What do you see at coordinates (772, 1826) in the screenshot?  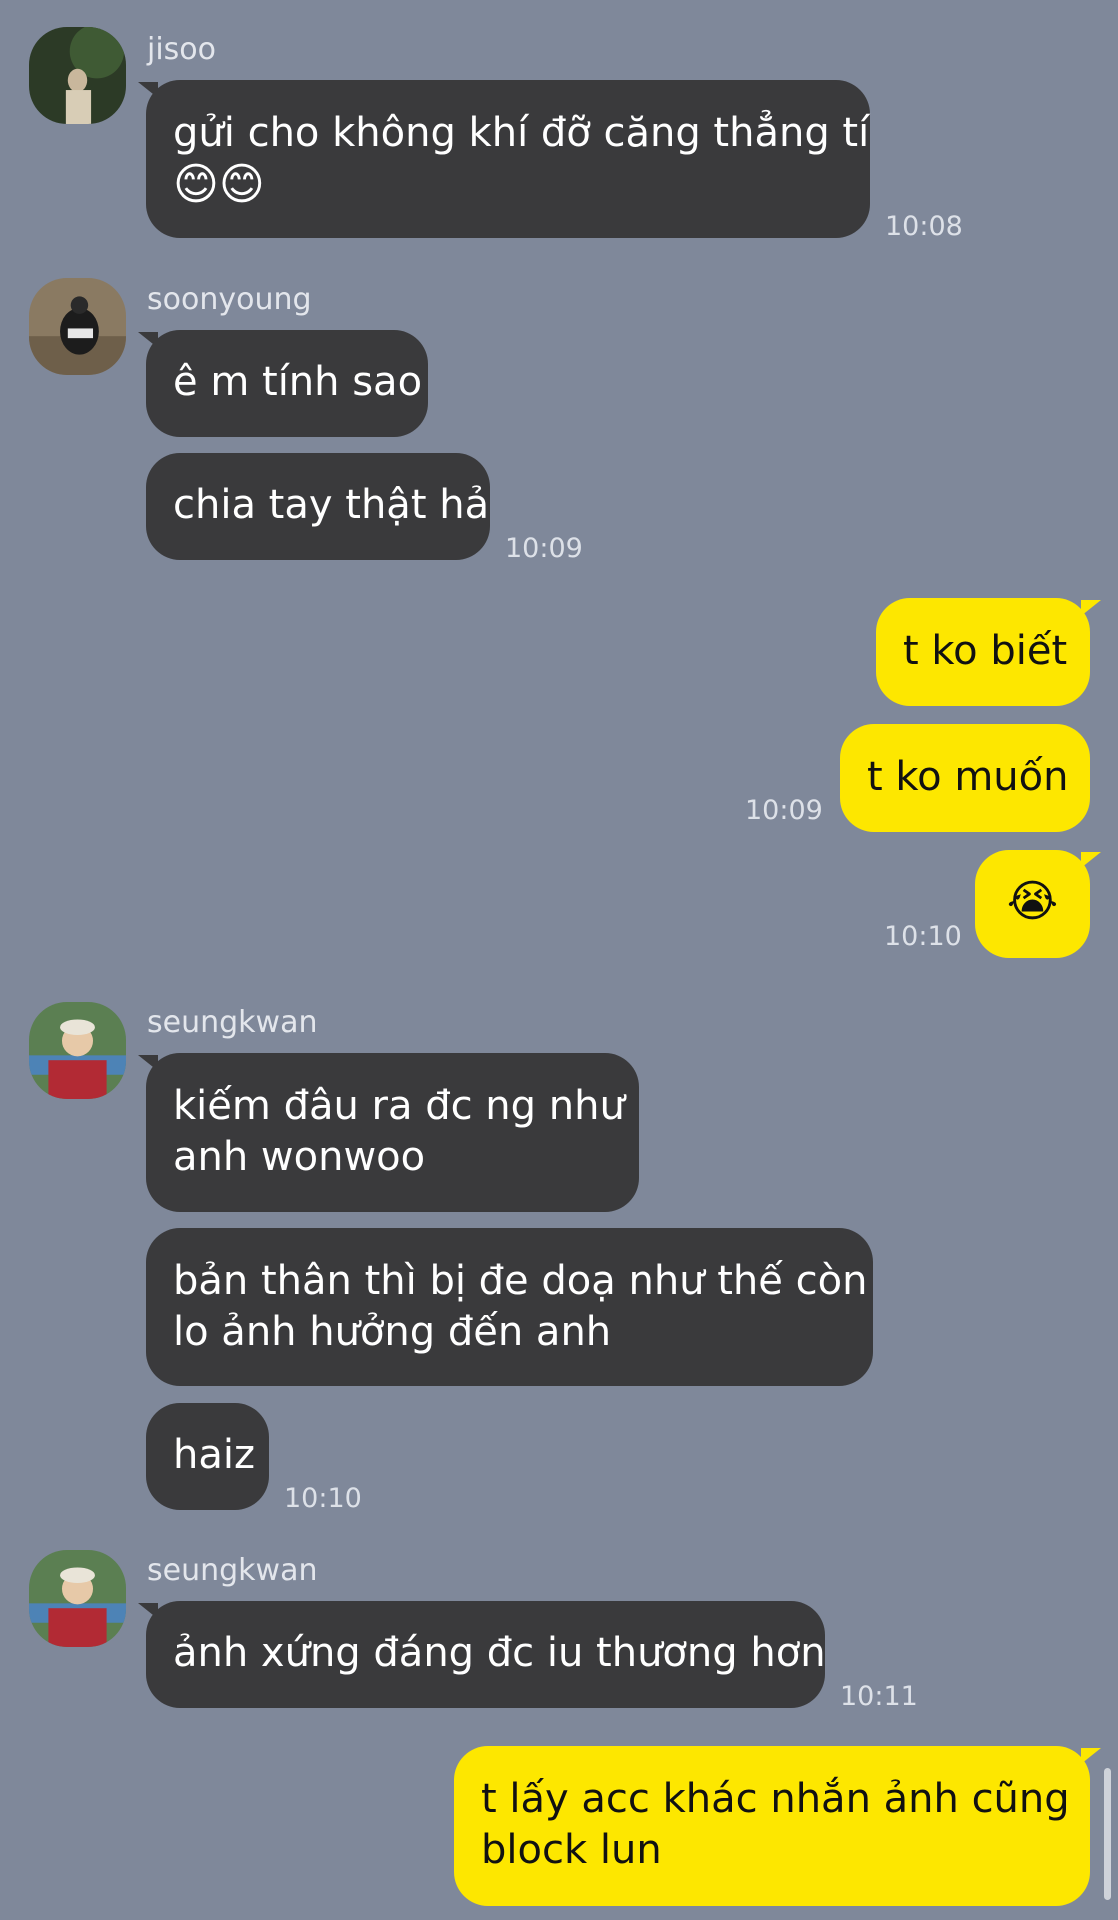 I see `message-bubble: t lấy acc khác nhắn ảnh cũng block lun` at bounding box center [772, 1826].